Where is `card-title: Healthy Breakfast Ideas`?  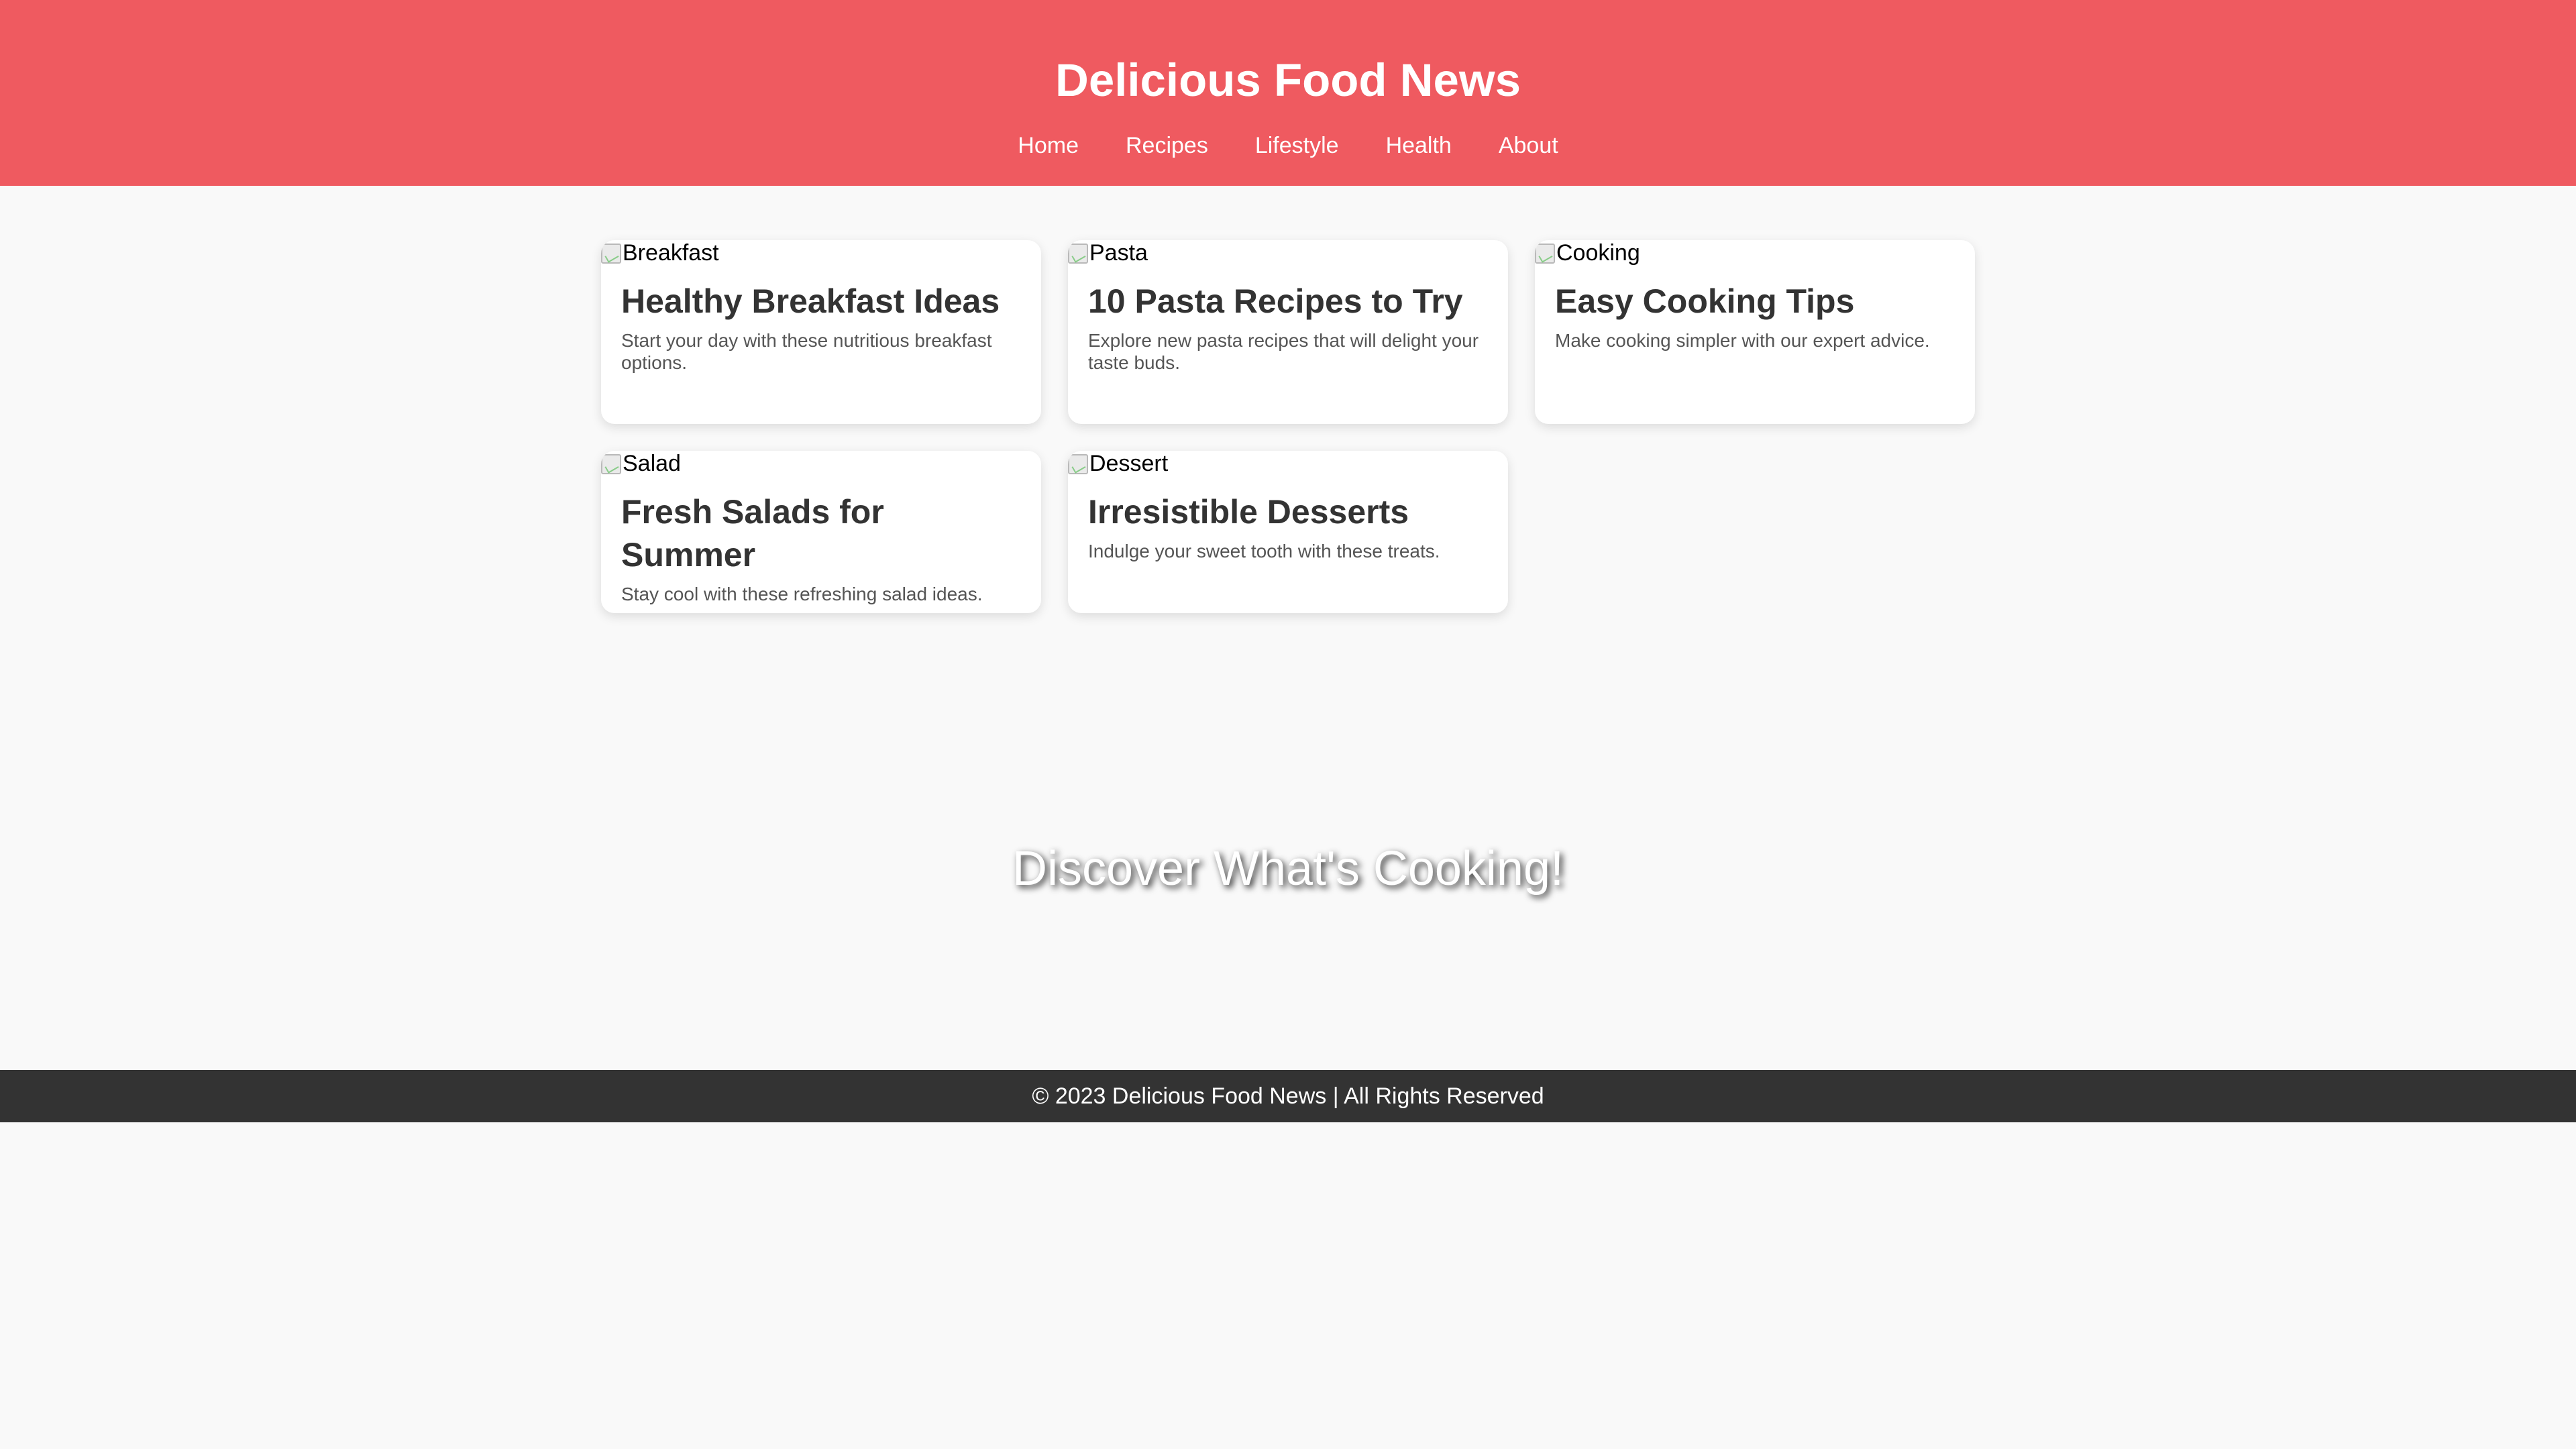 card-title: Healthy Breakfast Ideas is located at coordinates (821, 301).